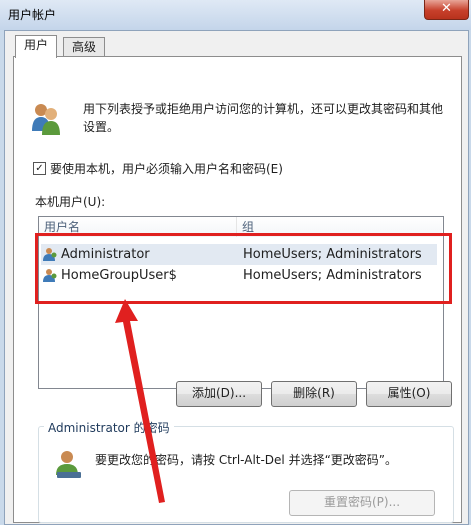  What do you see at coordinates (36, 46) in the screenshot?
I see `tab-users: 用户` at bounding box center [36, 46].